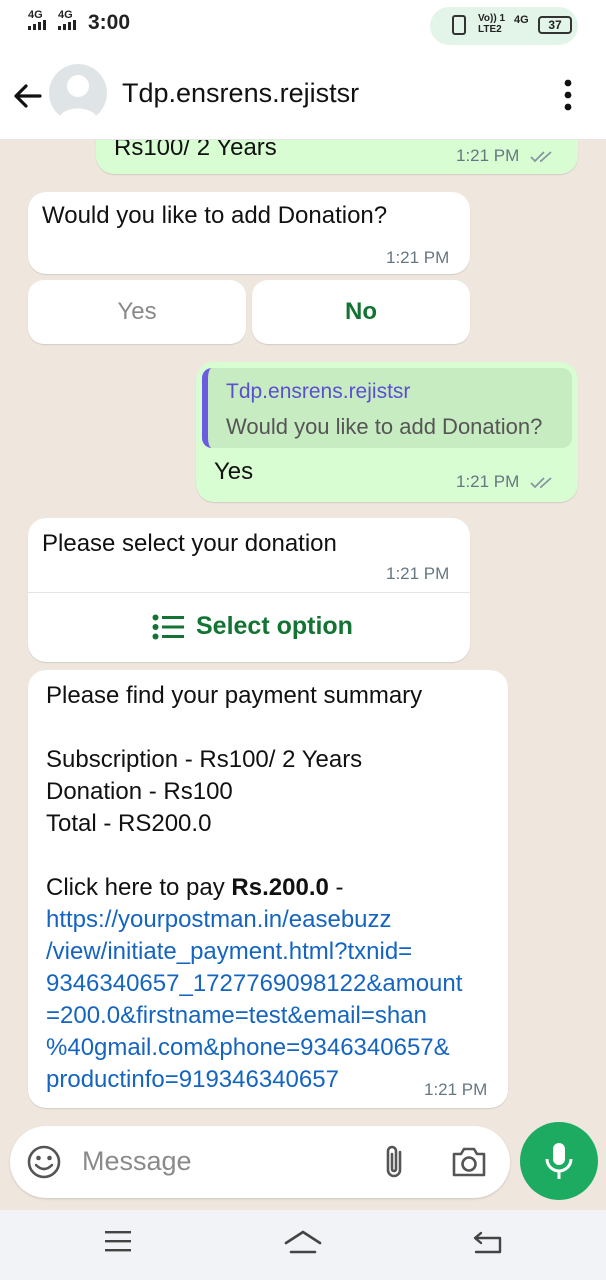 This screenshot has width=606, height=1280. What do you see at coordinates (109, 22) in the screenshot?
I see `clock: 3:00` at bounding box center [109, 22].